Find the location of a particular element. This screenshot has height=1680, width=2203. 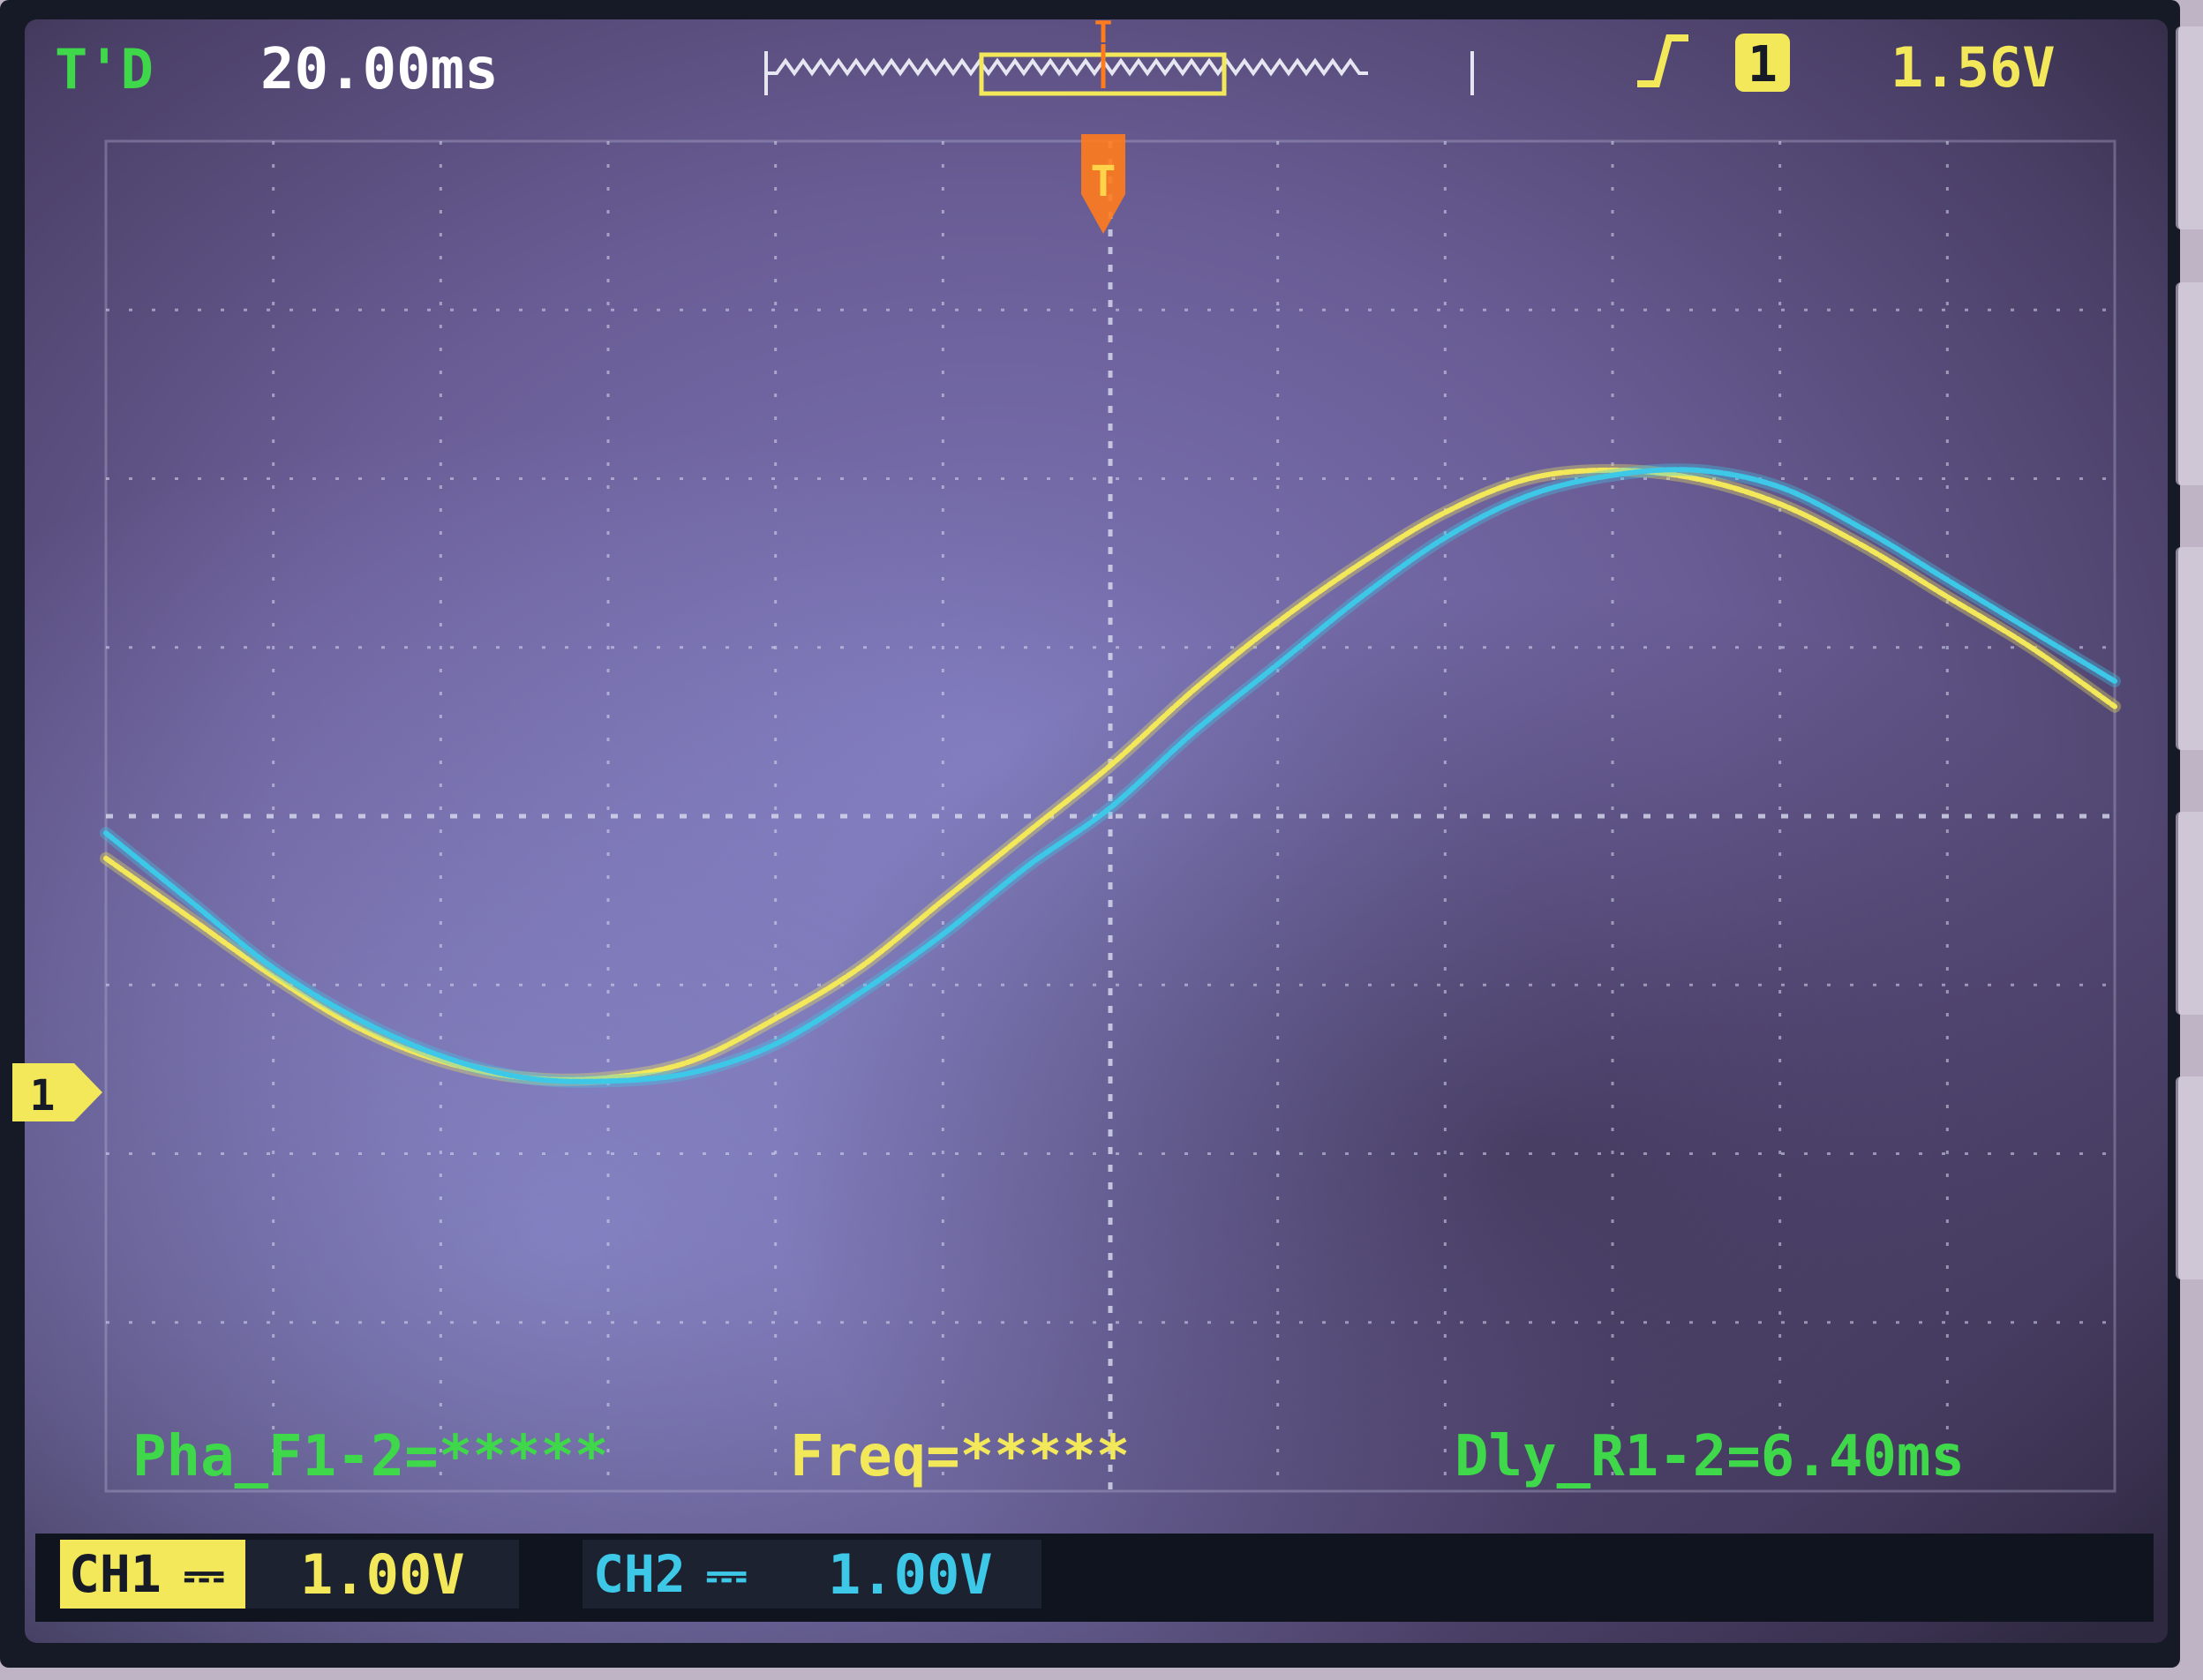

ch1-label: CH1 is located at coordinates (116, 1574).